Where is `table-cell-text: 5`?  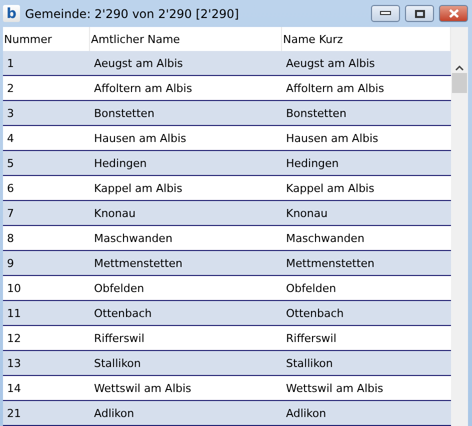
table-cell-text: 5 is located at coordinates (10, 164).